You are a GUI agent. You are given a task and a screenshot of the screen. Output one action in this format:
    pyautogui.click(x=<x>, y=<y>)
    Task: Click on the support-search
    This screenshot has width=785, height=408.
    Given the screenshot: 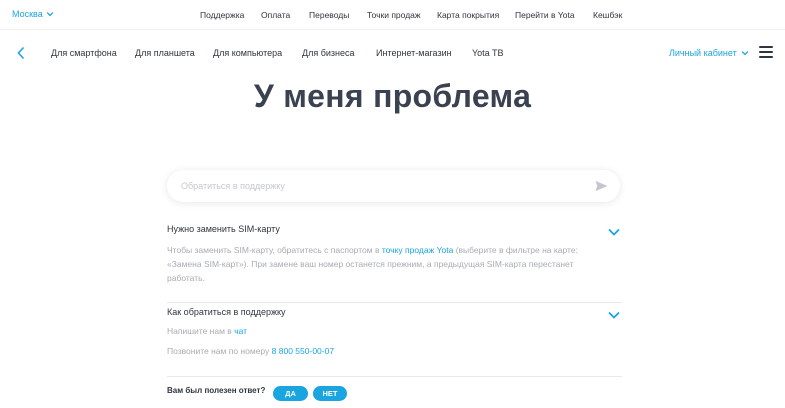 What is the action you would take?
    pyautogui.click(x=393, y=186)
    